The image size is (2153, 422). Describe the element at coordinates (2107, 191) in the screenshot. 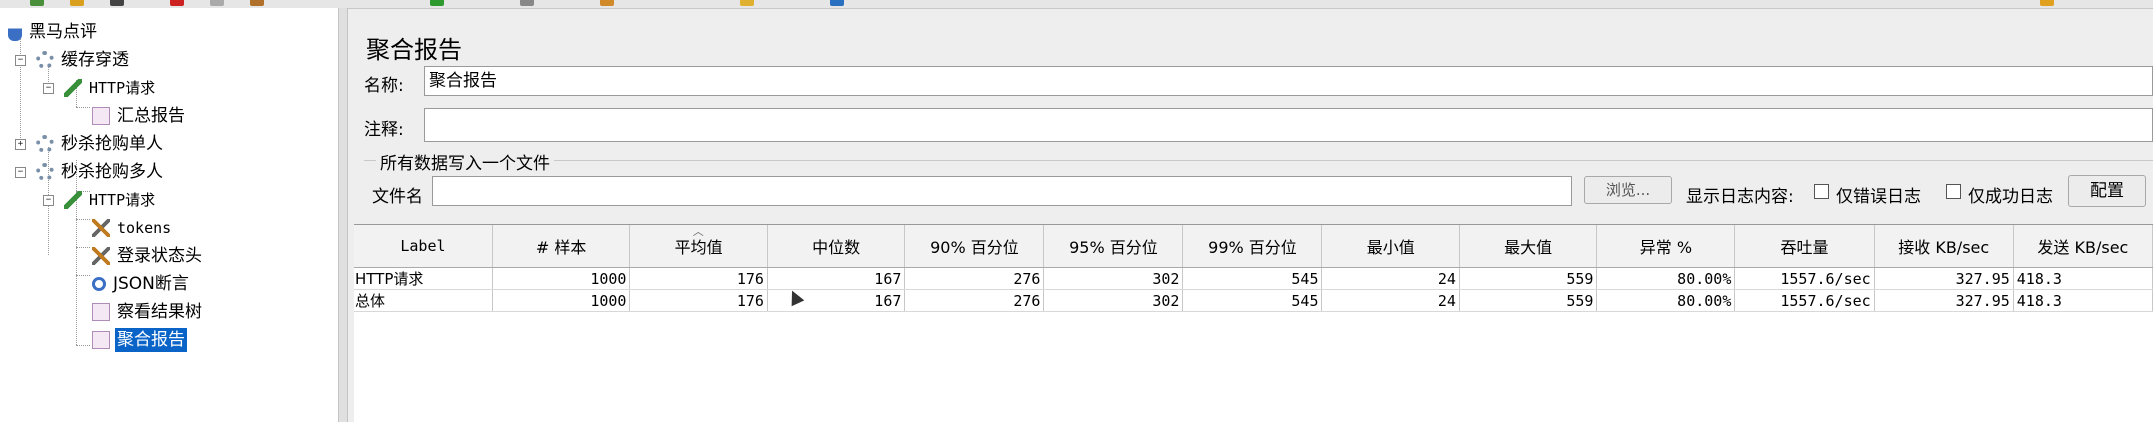

I see `configure-button: 配置` at that location.